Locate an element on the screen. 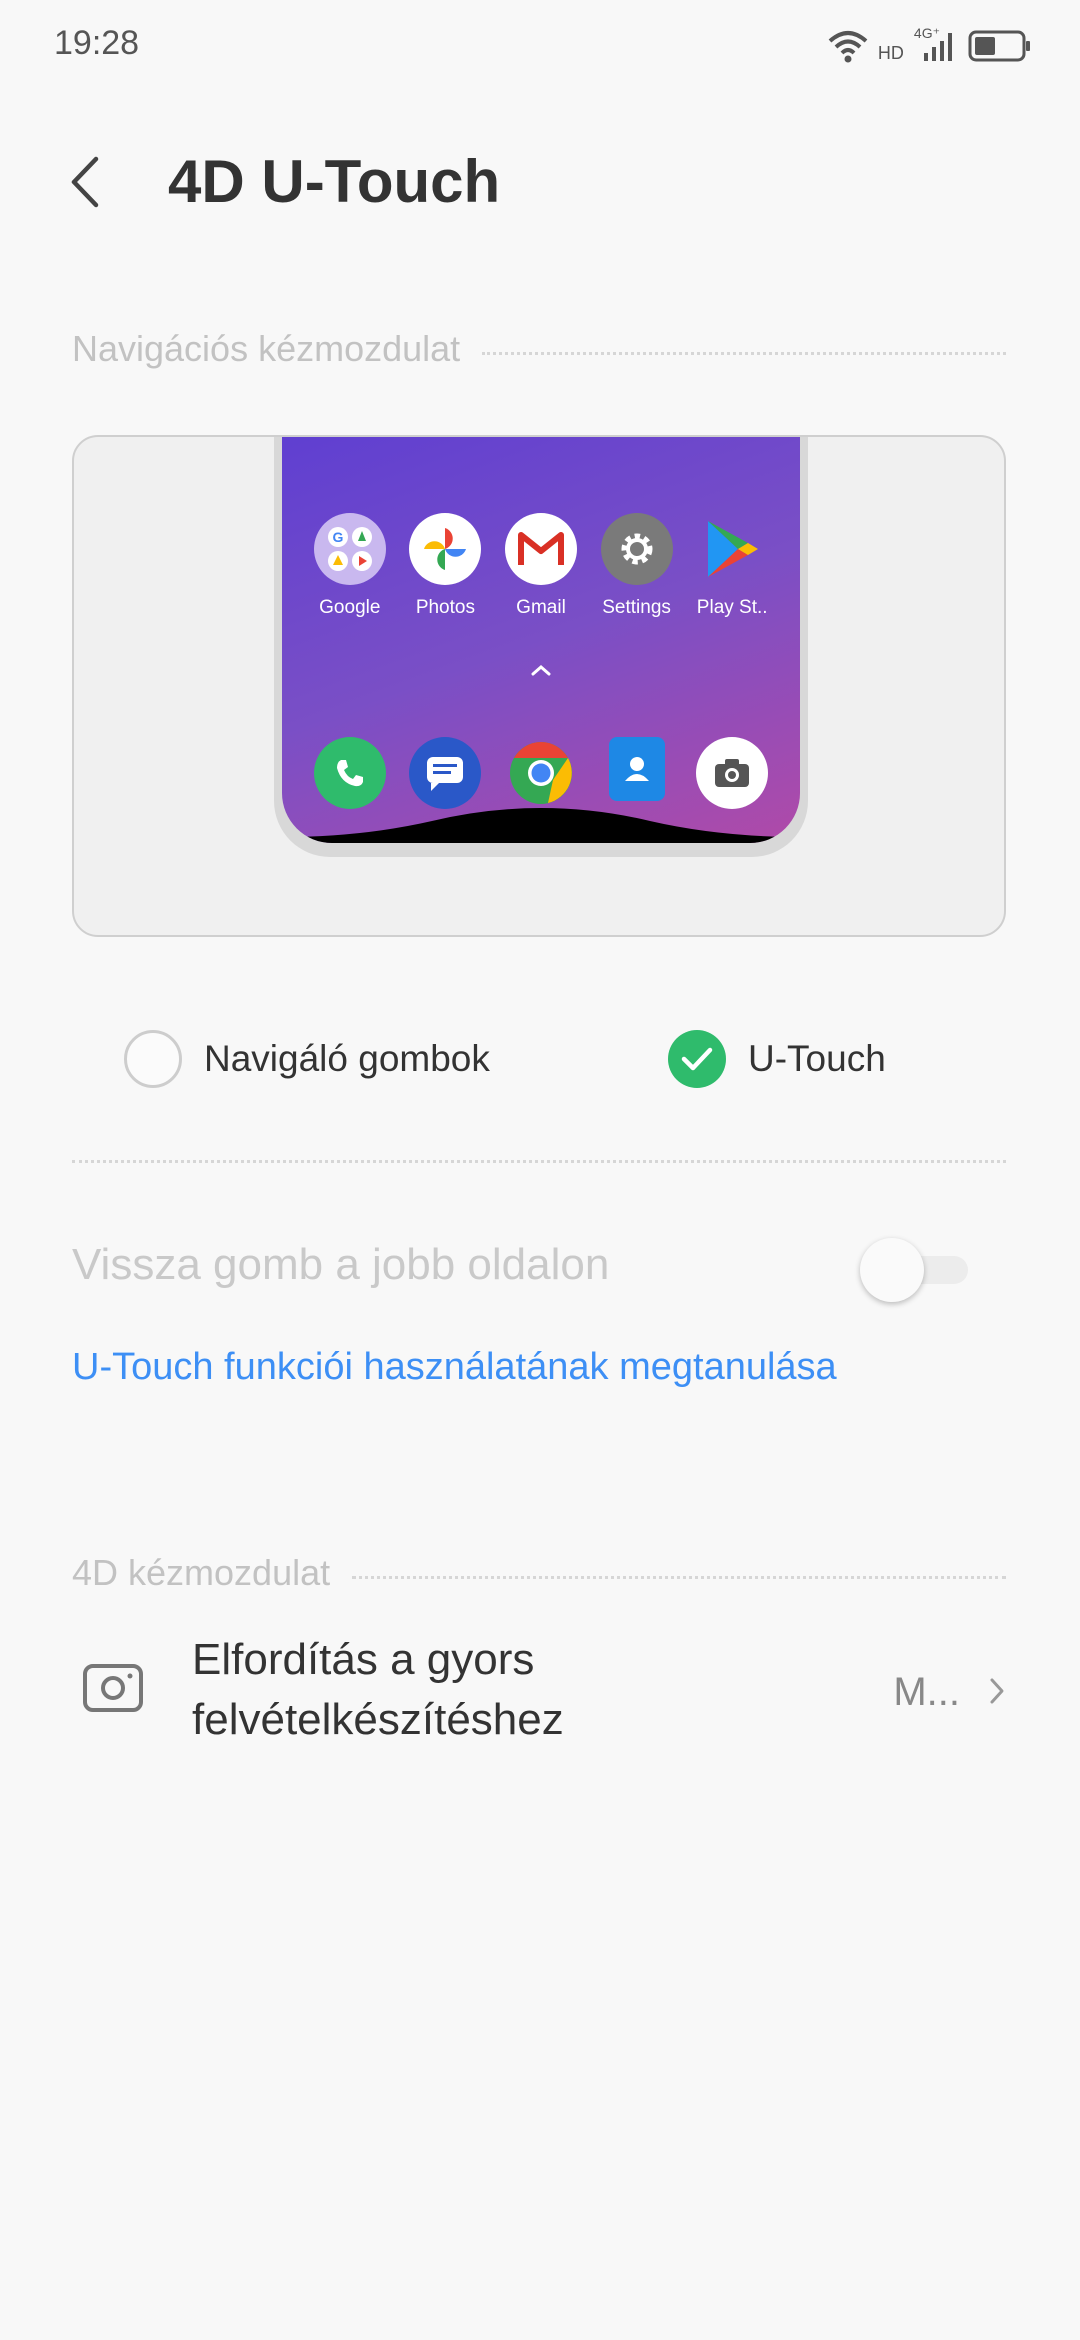 This screenshot has width=1080, height=2340. svg-text: G is located at coordinates (337, 537).